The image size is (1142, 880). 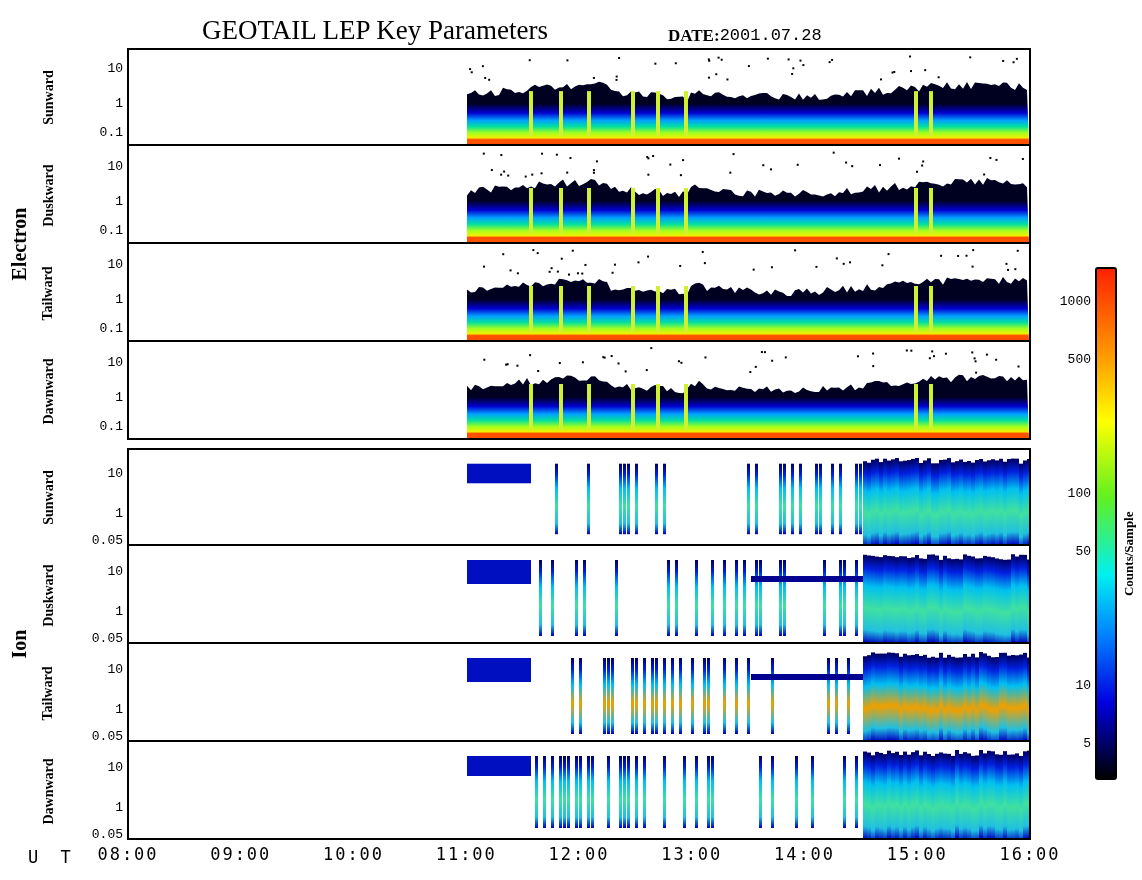 What do you see at coordinates (19, 644) in the screenshot?
I see `group-label: Ion` at bounding box center [19, 644].